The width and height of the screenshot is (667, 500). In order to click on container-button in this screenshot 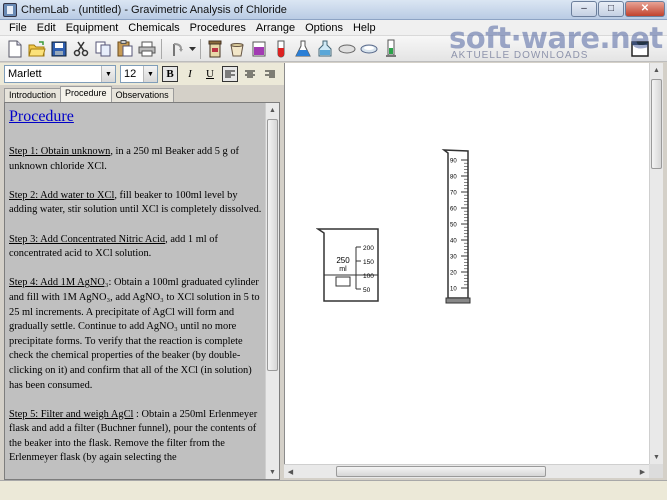, I will do `click(215, 49)`.